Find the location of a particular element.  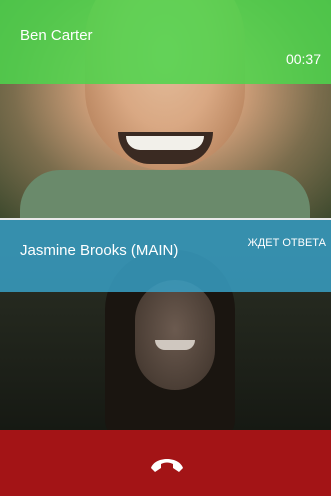

active-caller-name: Ben Carter is located at coordinates (56, 35).